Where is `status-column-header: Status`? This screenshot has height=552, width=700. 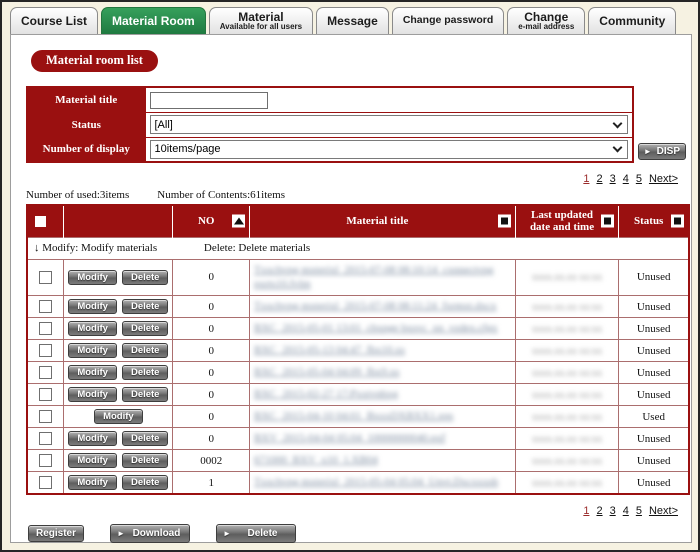
status-column-header: Status is located at coordinates (653, 221).